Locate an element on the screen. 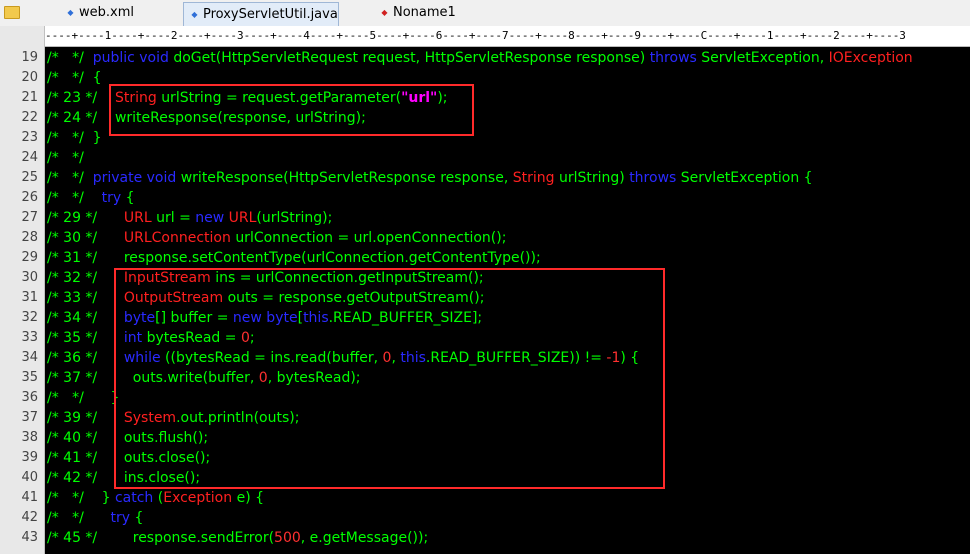 The image size is (970, 554). code-token: , e.getMessage()); is located at coordinates (364, 538).